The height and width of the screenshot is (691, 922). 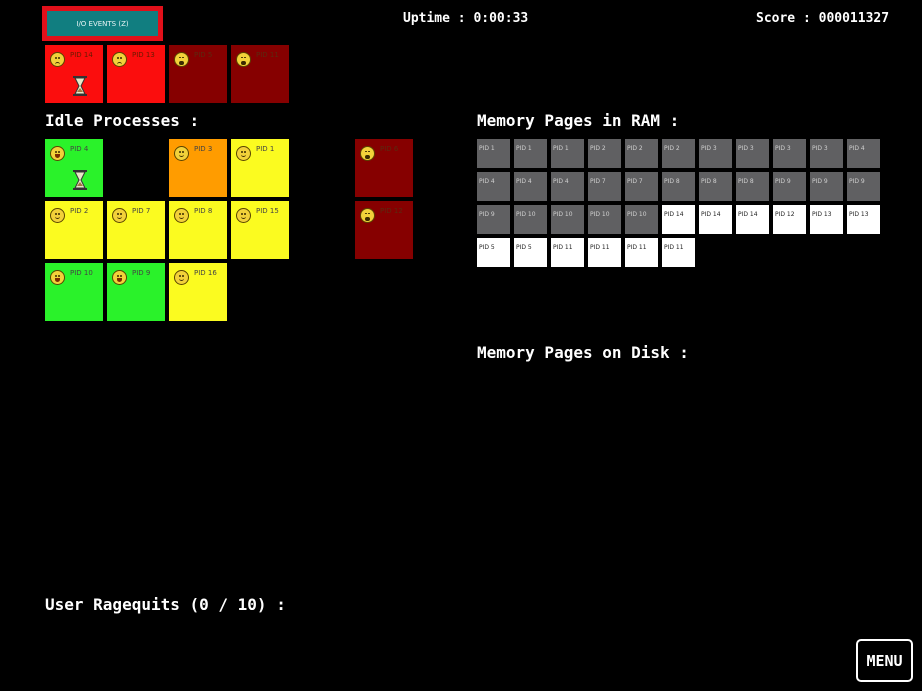 What do you see at coordinates (143, 55) in the screenshot?
I see `process-label: PID 13` at bounding box center [143, 55].